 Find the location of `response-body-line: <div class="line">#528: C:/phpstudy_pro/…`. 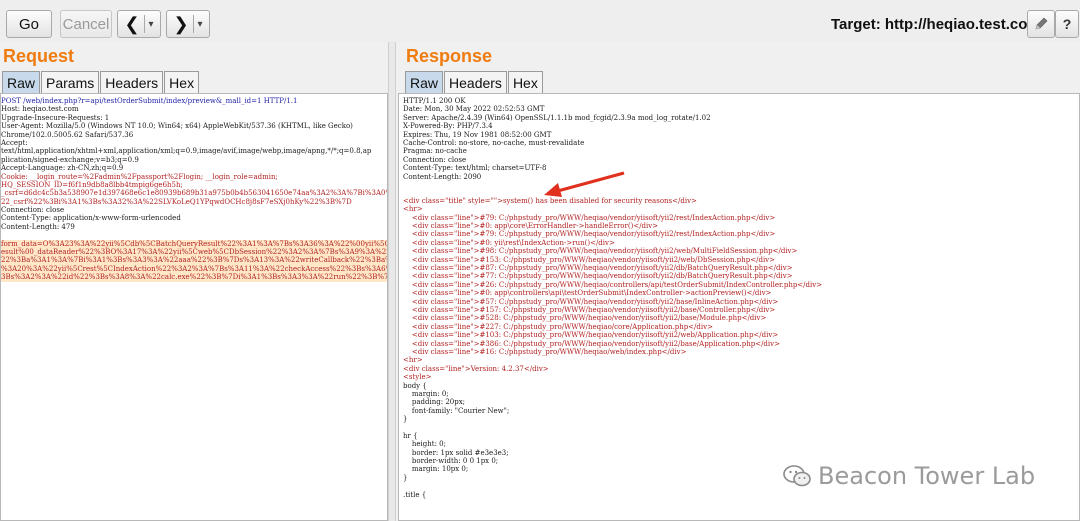

response-body-line: <div class="line">#528: C:/phpstudy_pro/… is located at coordinates (585, 318).